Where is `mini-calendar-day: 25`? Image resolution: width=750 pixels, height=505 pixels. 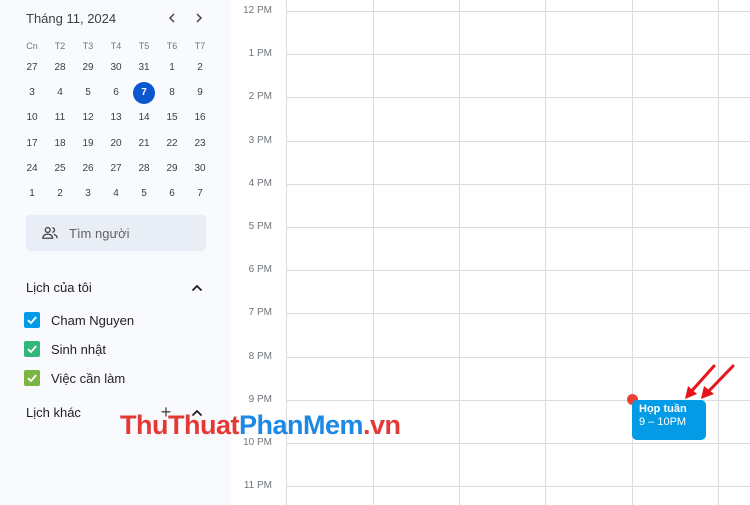
mini-calendar-day: 25 is located at coordinates (60, 168).